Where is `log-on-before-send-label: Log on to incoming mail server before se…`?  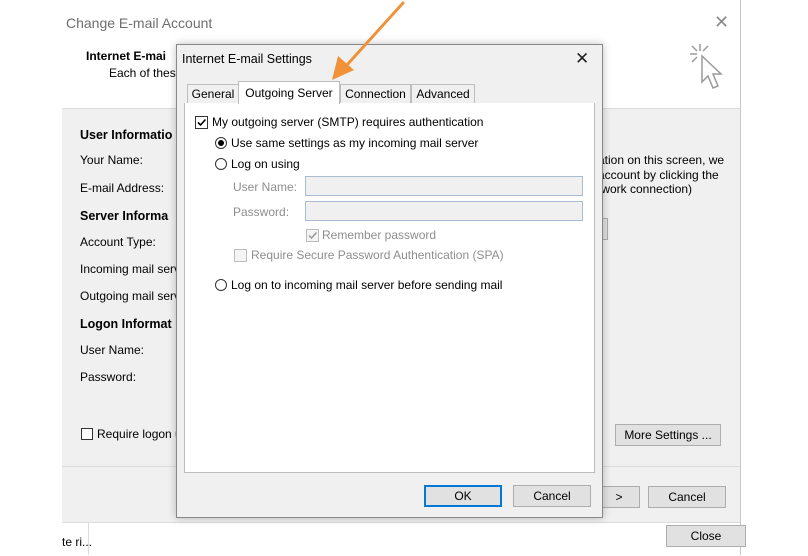
log-on-before-send-label: Log on to incoming mail server before se… is located at coordinates (367, 285).